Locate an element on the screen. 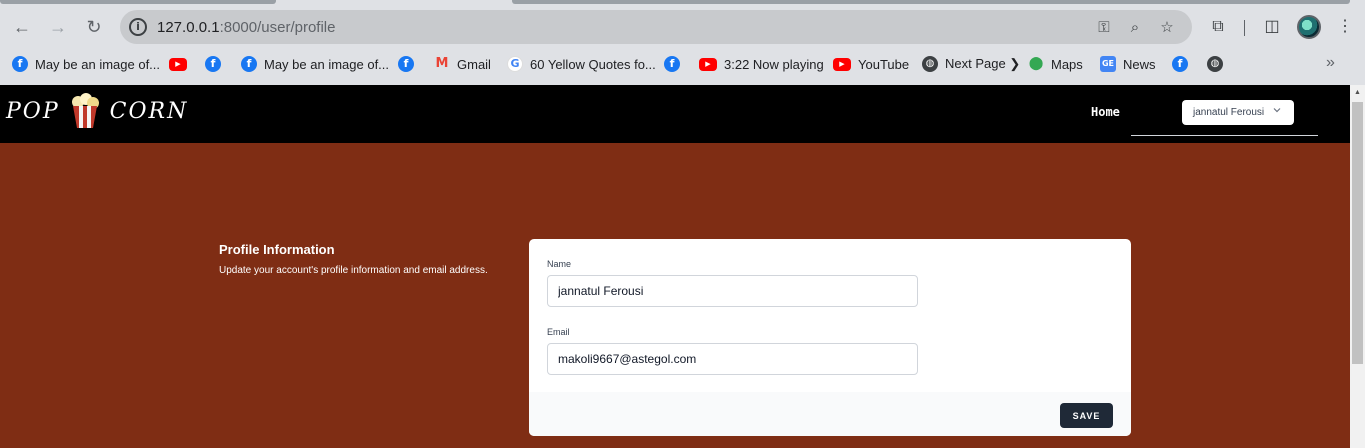  bookmark-label: Gmail is located at coordinates (474, 64).